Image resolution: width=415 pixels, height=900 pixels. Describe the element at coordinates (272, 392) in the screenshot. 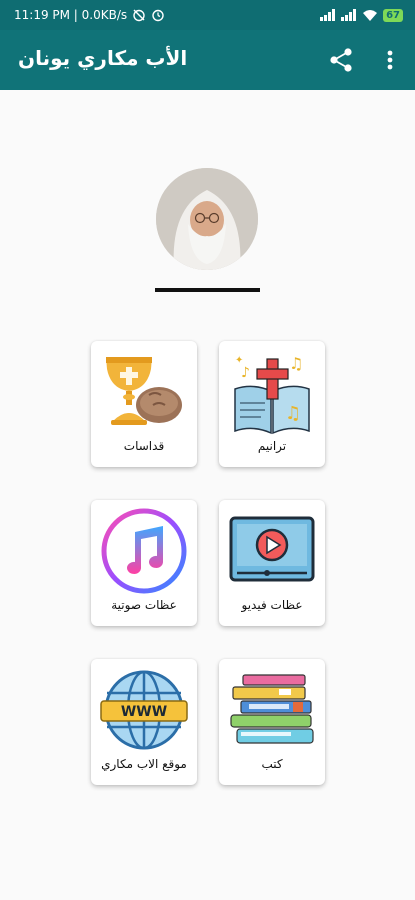

I see `hymn-book-icon: ♫ ♪ ♫ ✦` at that location.